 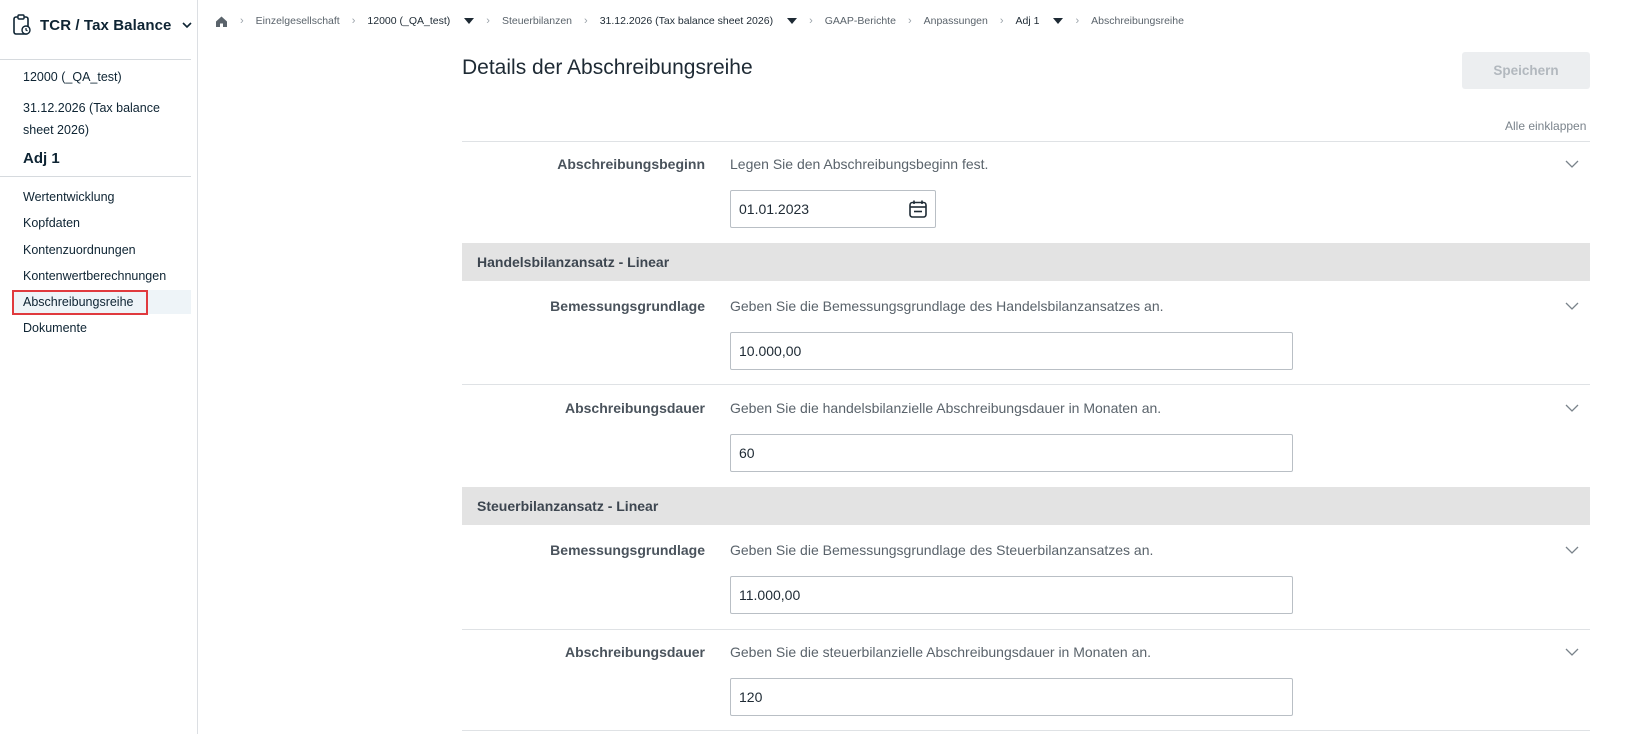 I want to click on clipboard-icon, so click(x=22, y=24).